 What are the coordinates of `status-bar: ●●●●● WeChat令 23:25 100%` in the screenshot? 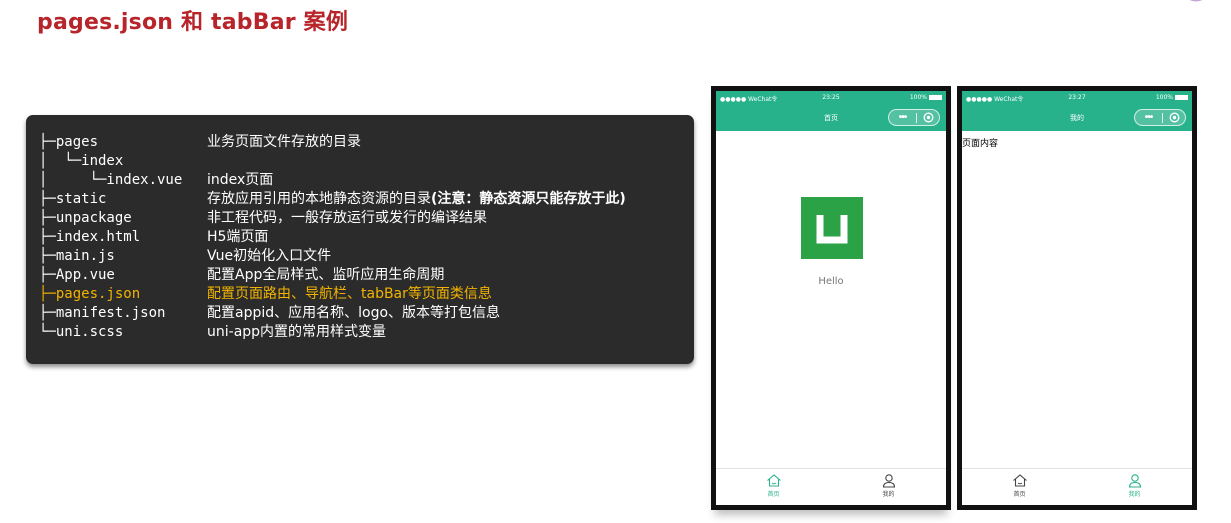 It's located at (831, 99).